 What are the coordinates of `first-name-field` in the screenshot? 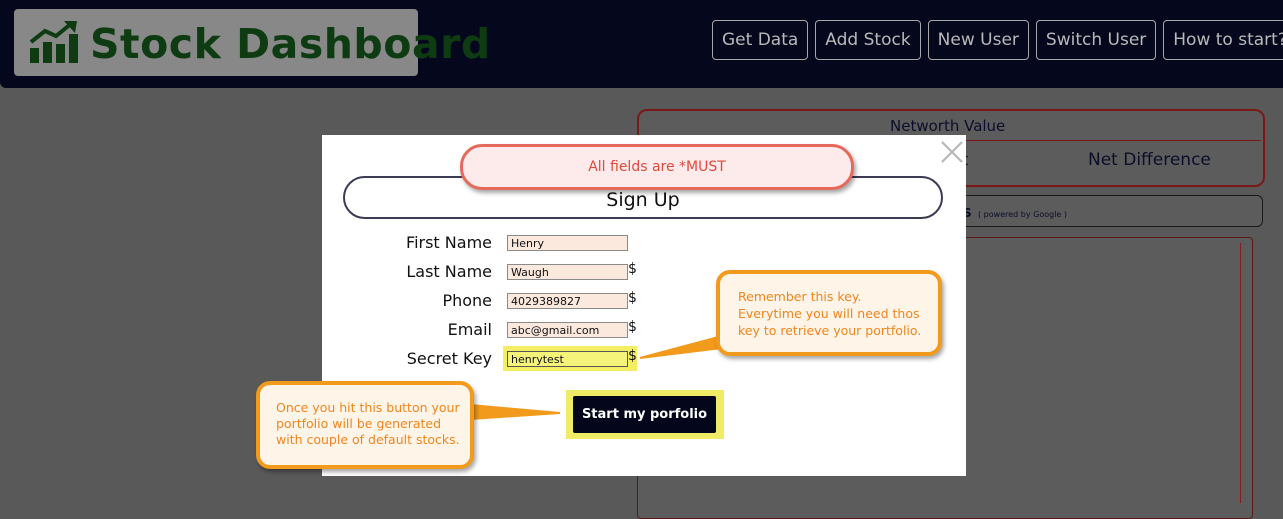 It's located at (567, 243).